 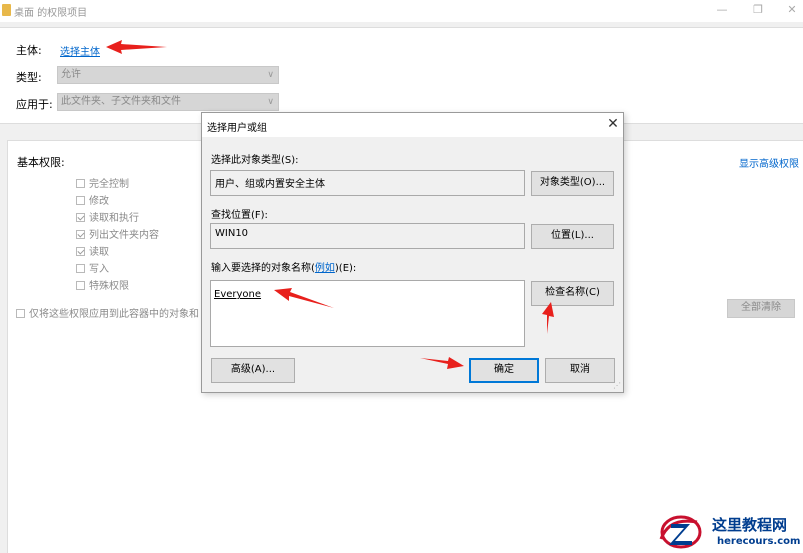 I want to click on minimize-button: —, so click(x=722, y=10).